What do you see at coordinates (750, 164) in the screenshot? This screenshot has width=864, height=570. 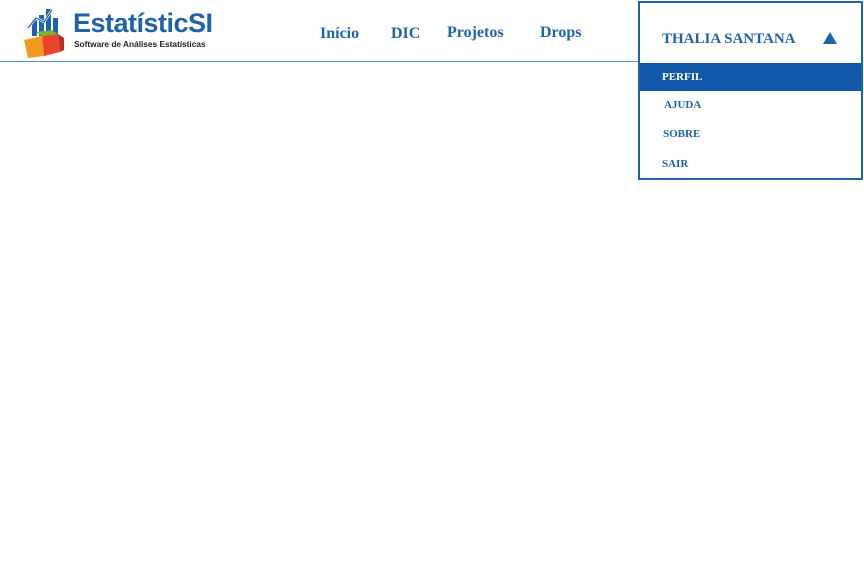 I see `menu-item-sair: SAIR` at bounding box center [750, 164].